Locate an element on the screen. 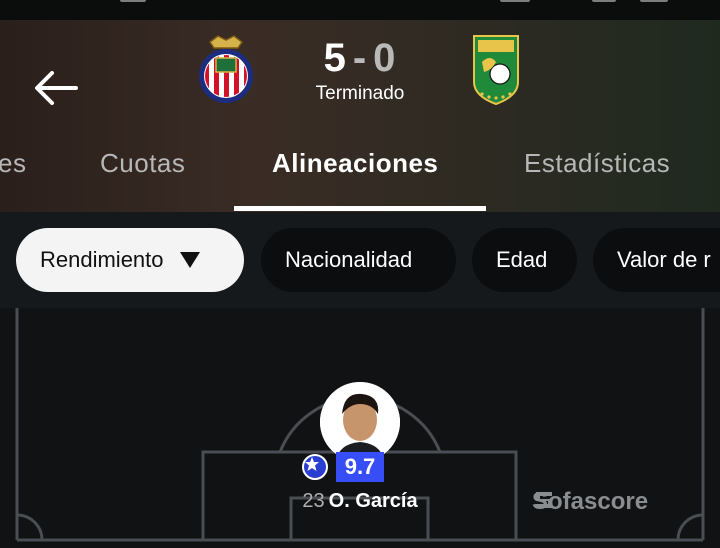 The width and height of the screenshot is (720, 548). leon-crest-icon is located at coordinates (496, 70).